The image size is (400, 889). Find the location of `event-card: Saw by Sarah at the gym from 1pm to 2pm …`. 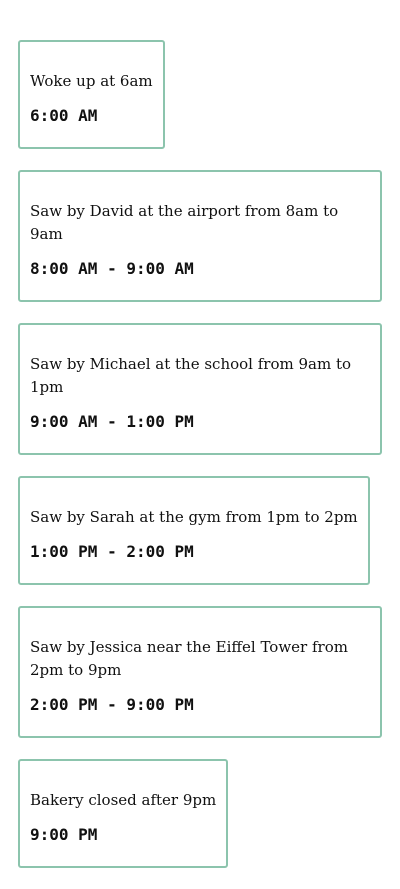

event-card: Saw by Sarah at the gym from 1pm to 2pm … is located at coordinates (194, 530).